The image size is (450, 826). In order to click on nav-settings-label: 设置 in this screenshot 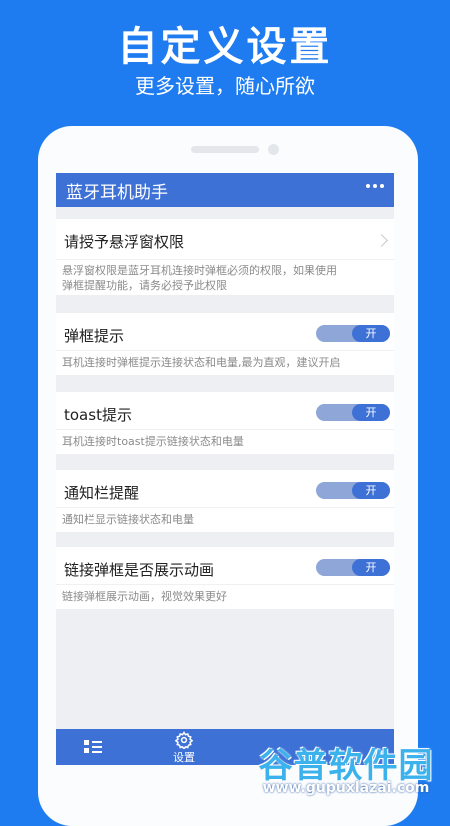, I will do `click(184, 757)`.